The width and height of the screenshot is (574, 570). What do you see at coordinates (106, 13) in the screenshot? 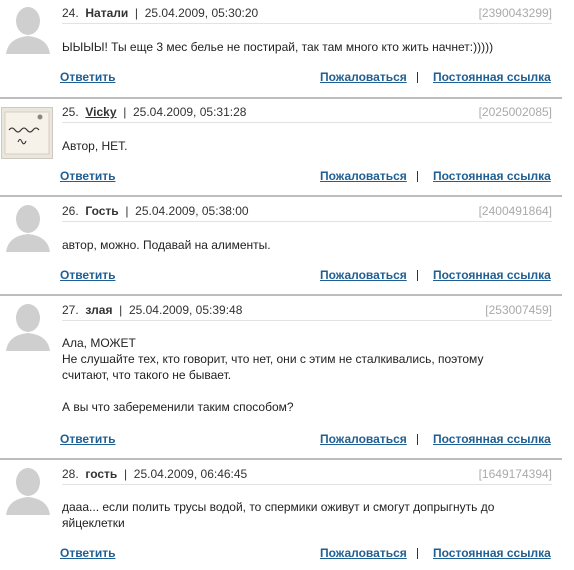
I see `author-nick: Натали` at bounding box center [106, 13].